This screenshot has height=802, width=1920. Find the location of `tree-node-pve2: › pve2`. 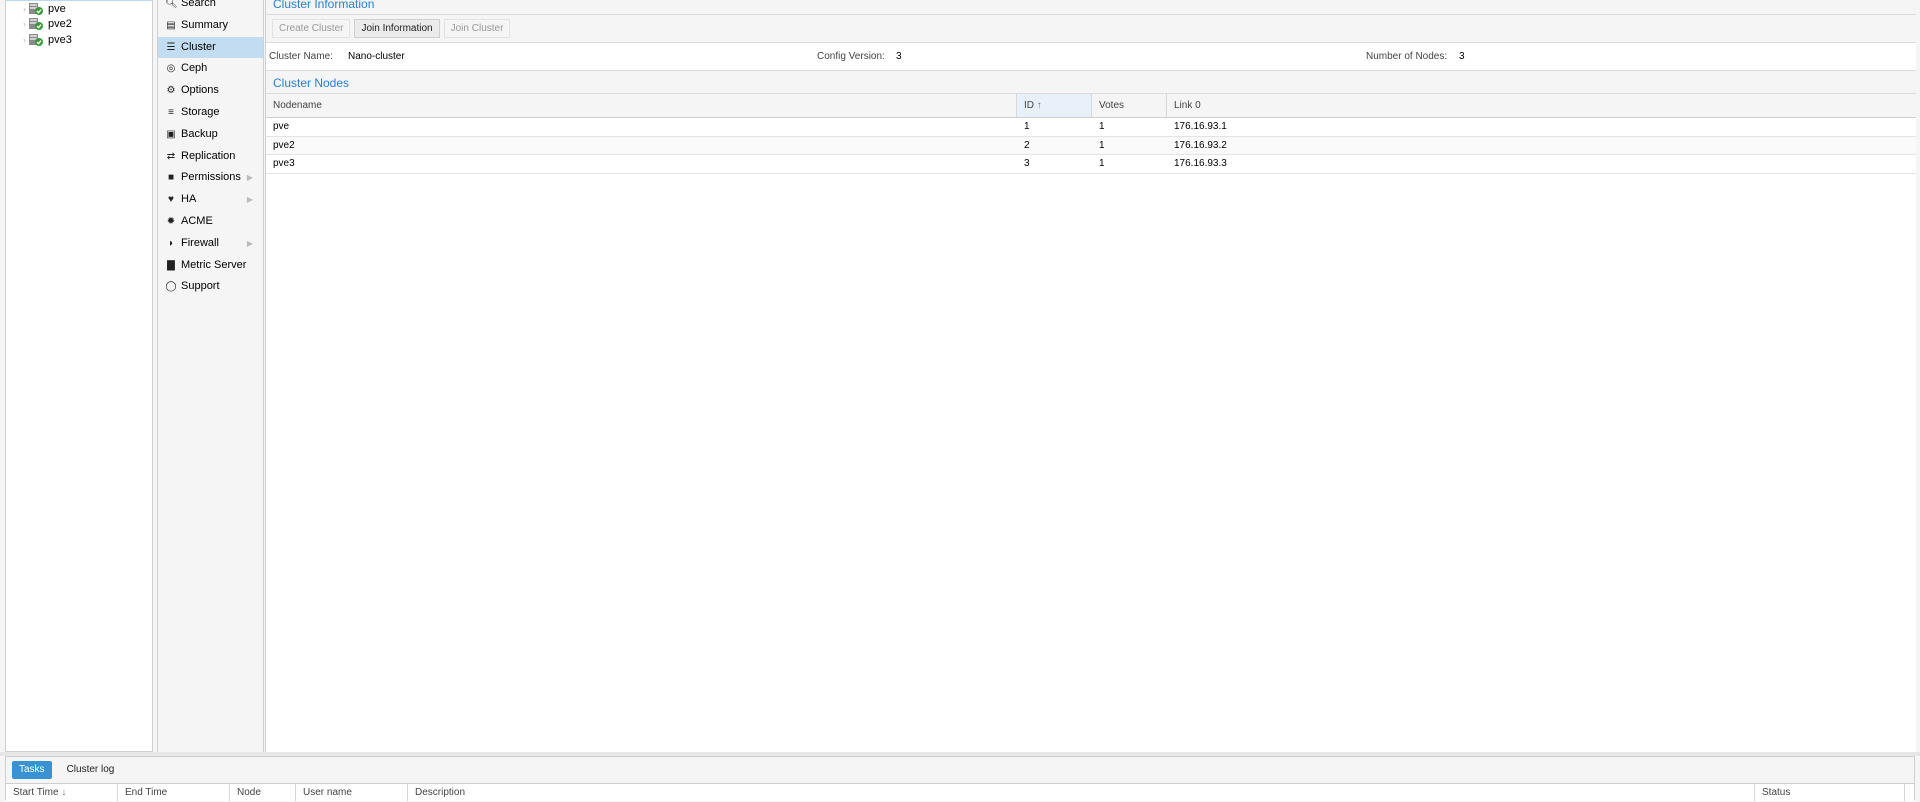

tree-node-pve2: › pve2 is located at coordinates (79, 24).